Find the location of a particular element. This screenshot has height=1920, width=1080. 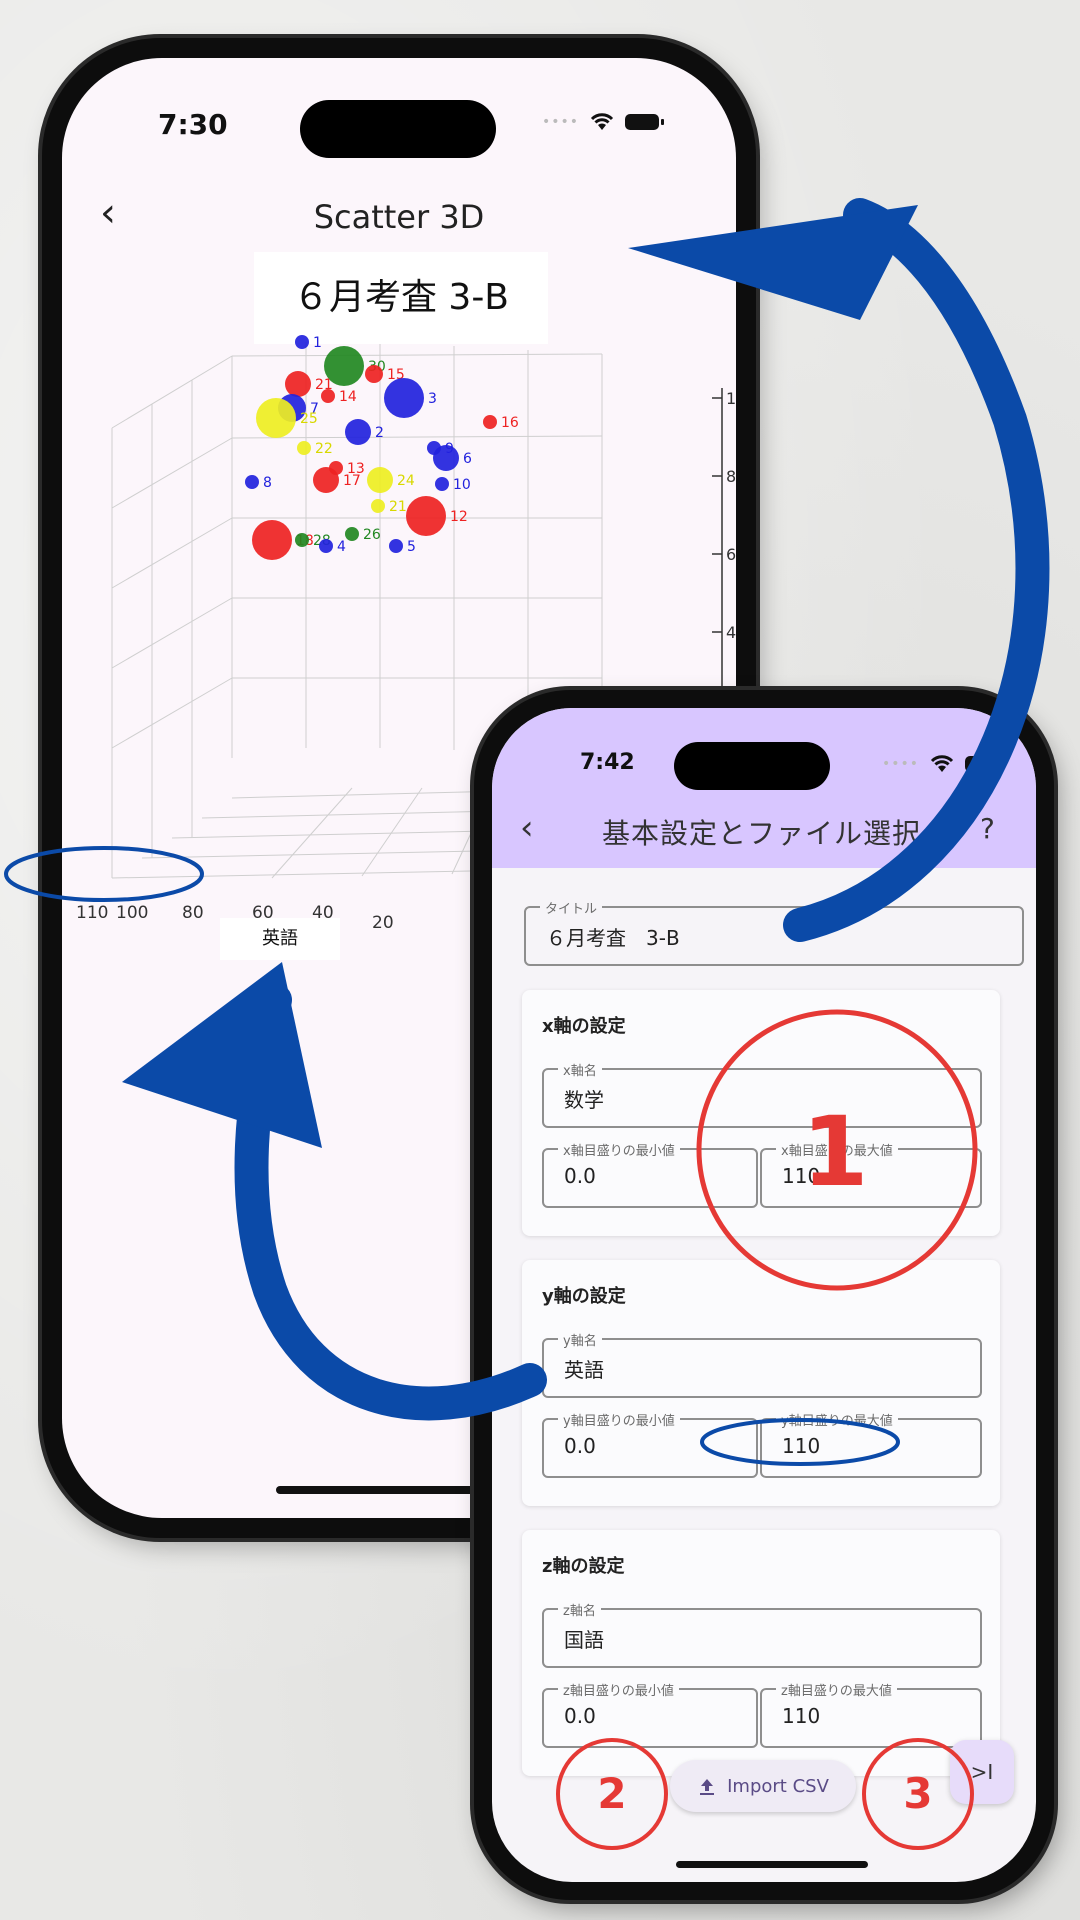

point-label: 3 is located at coordinates (432, 399).